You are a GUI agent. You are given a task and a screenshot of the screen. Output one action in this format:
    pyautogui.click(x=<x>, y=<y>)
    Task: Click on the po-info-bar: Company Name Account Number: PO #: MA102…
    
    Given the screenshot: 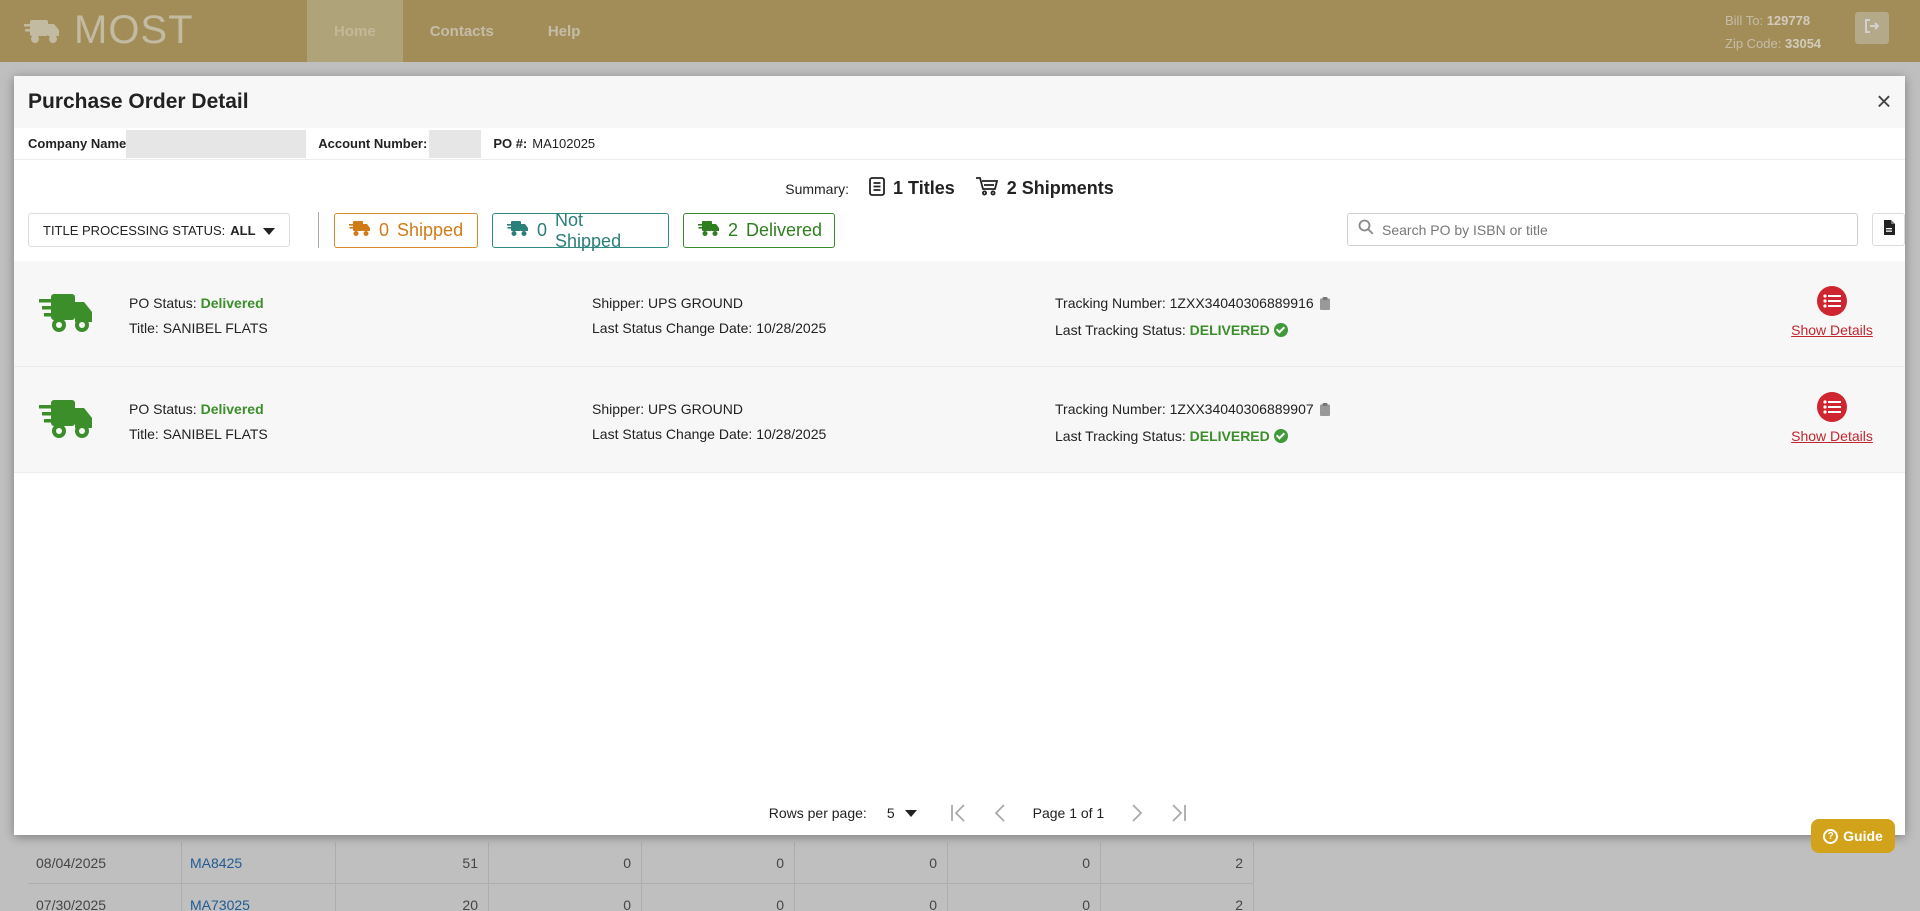 What is the action you would take?
    pyautogui.click(x=959, y=144)
    